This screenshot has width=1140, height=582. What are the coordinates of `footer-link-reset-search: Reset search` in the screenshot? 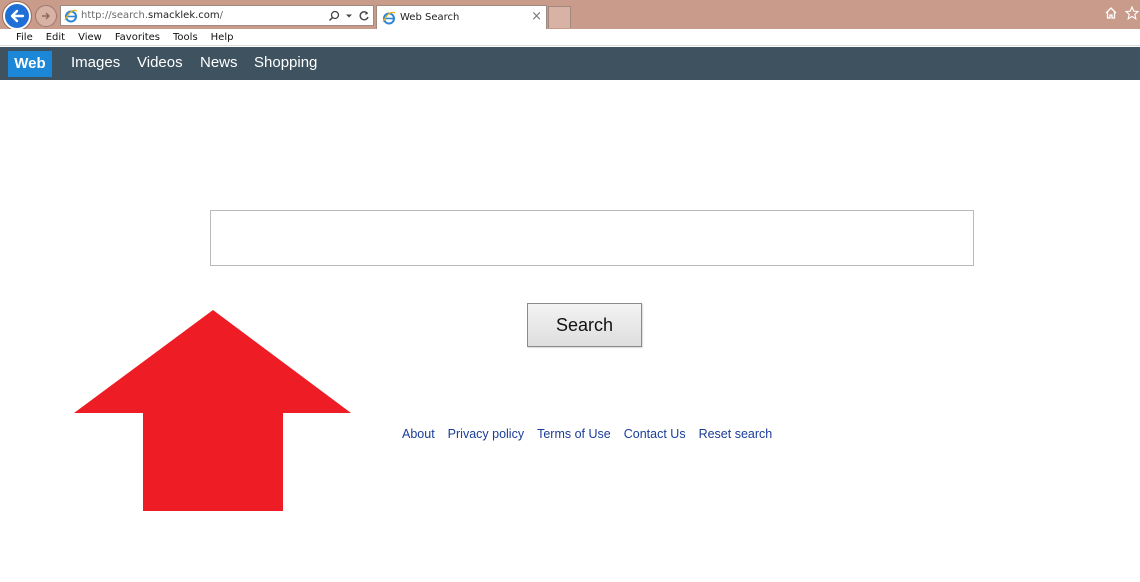 It's located at (736, 434).